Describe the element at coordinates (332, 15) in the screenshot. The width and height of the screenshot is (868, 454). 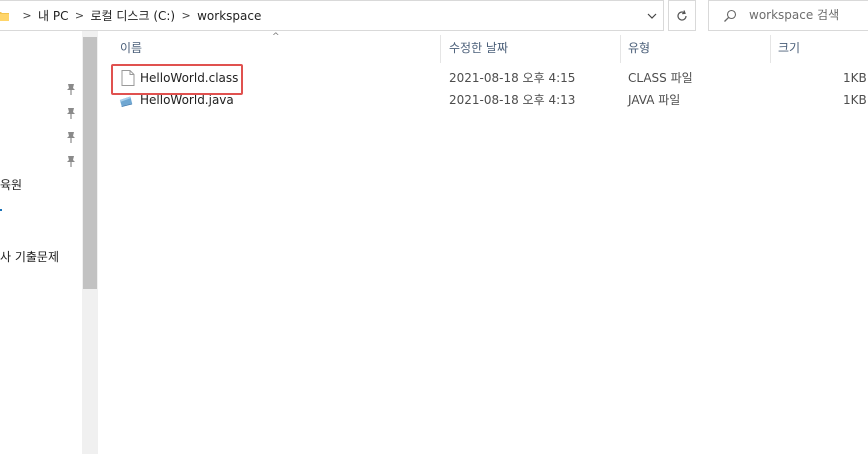
I see `address-bar: > 내 PC > 로컬 디스크 (C:) > workspace` at that location.